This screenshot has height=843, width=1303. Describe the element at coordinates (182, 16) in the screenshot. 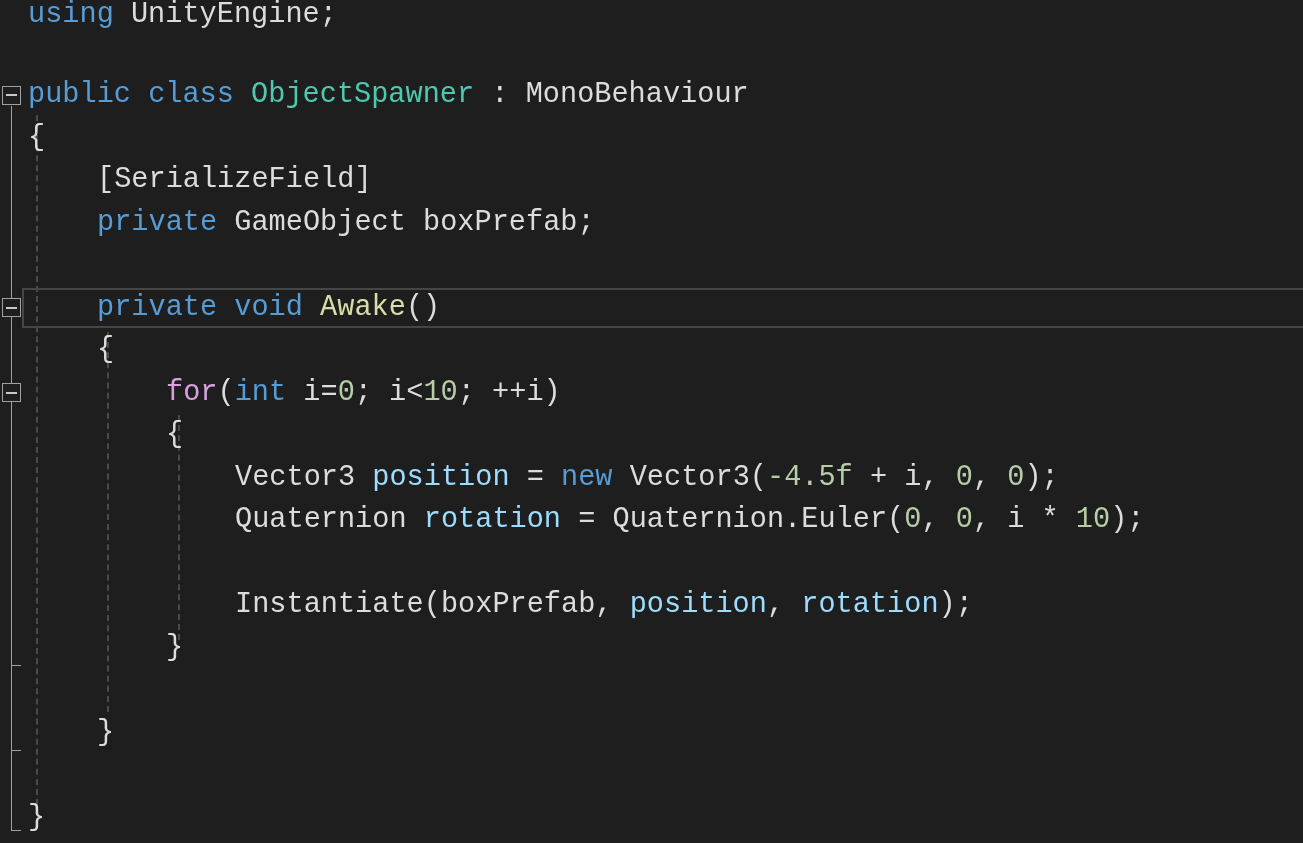

I see `code-line: using UnityEngine;` at that location.